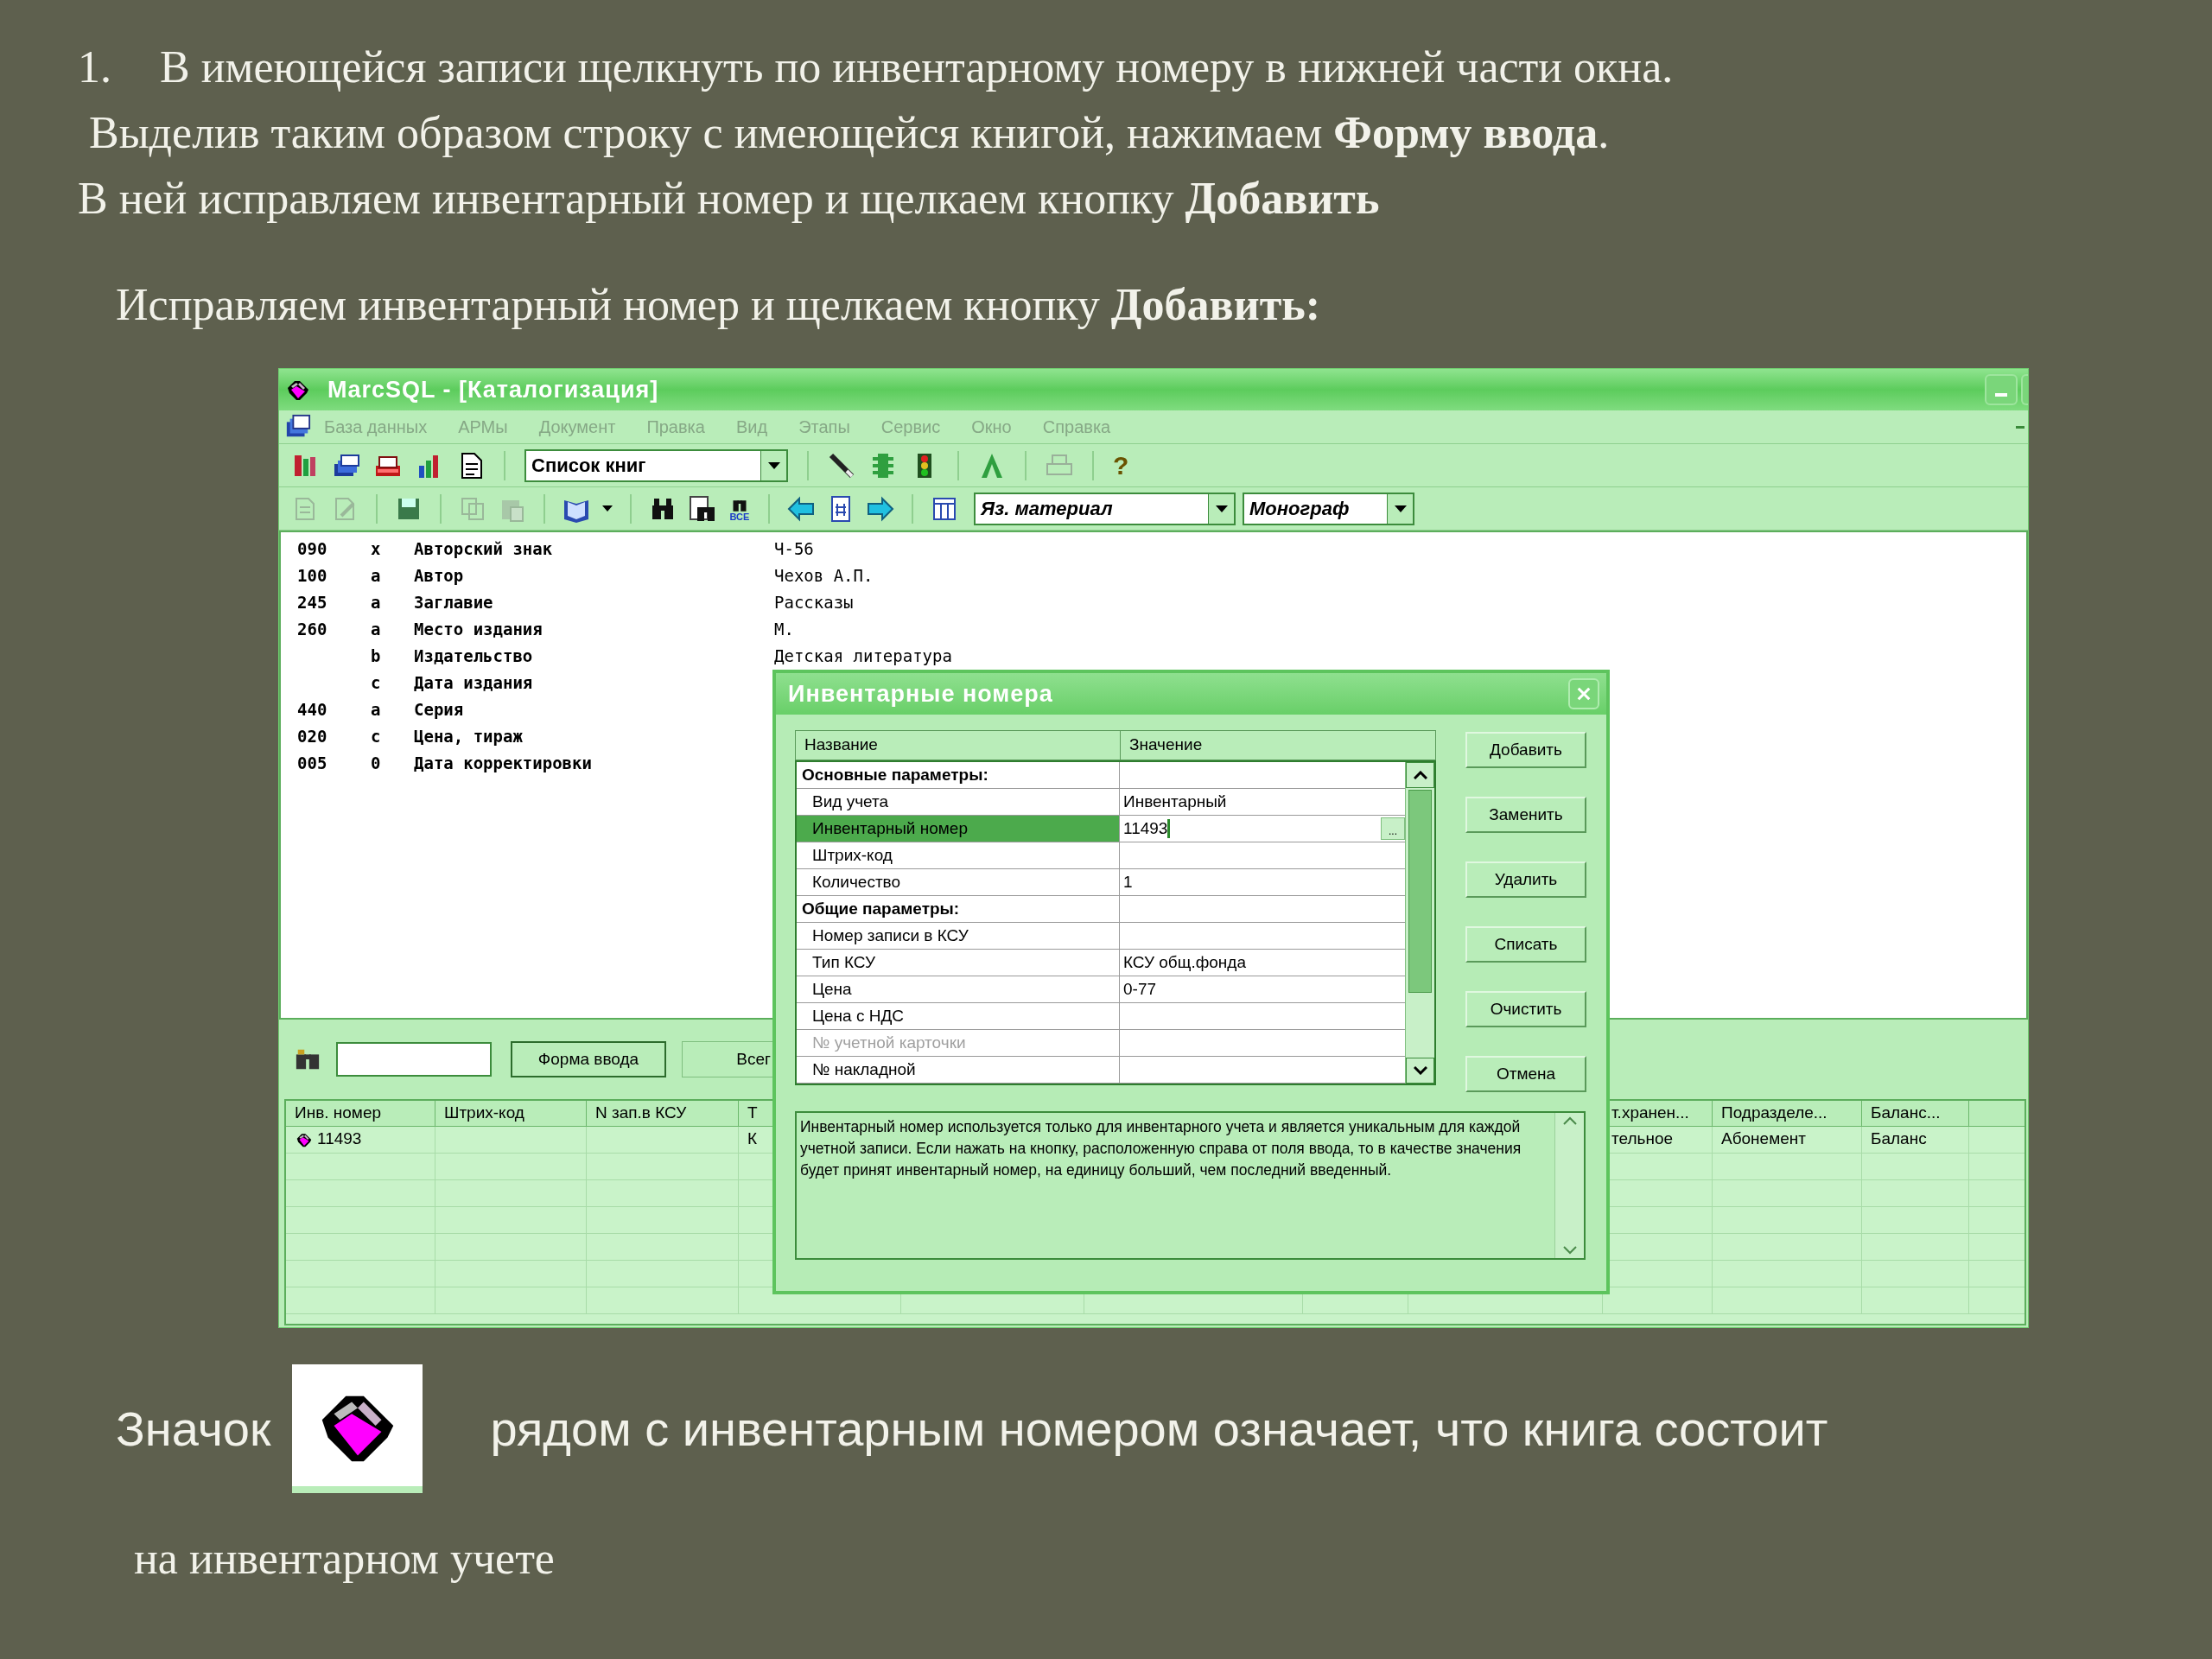  What do you see at coordinates (473, 682) in the screenshot?
I see `field-name: Дата издания` at bounding box center [473, 682].